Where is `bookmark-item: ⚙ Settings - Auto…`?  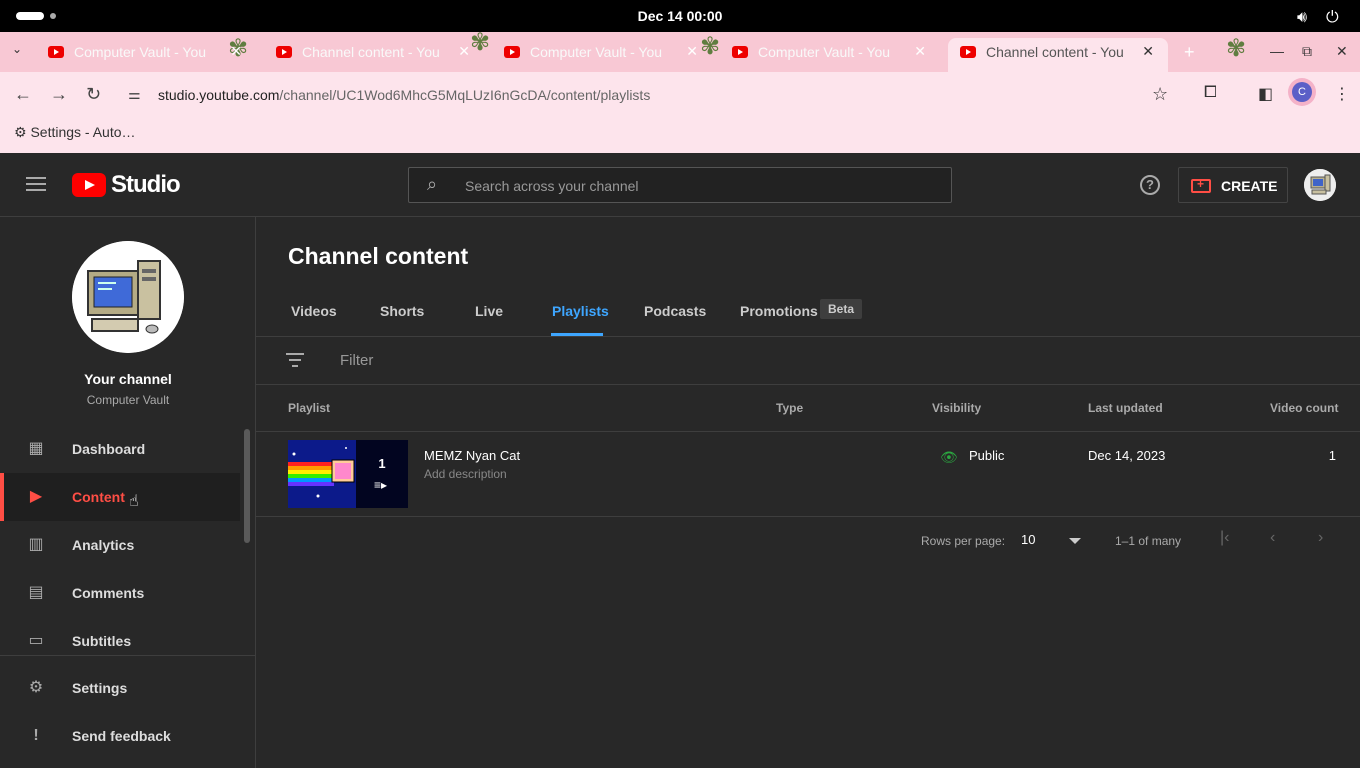 bookmark-item: ⚙ Settings - Auto… is located at coordinates (75, 132).